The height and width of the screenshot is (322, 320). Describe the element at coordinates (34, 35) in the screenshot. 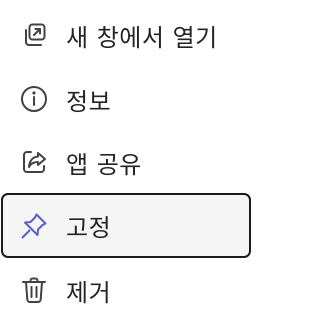

I see `open-in-new-window-icon` at that location.